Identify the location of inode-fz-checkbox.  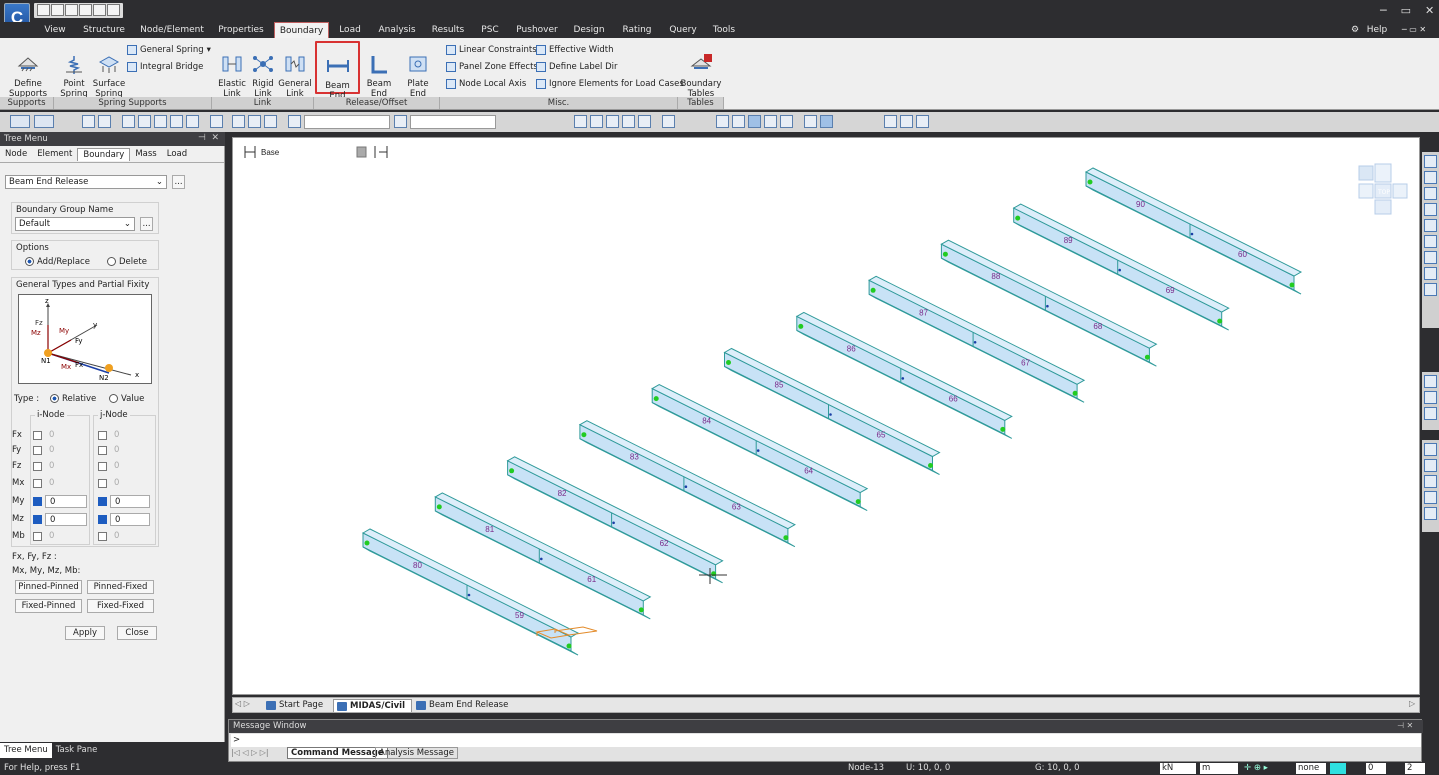
(37, 466).